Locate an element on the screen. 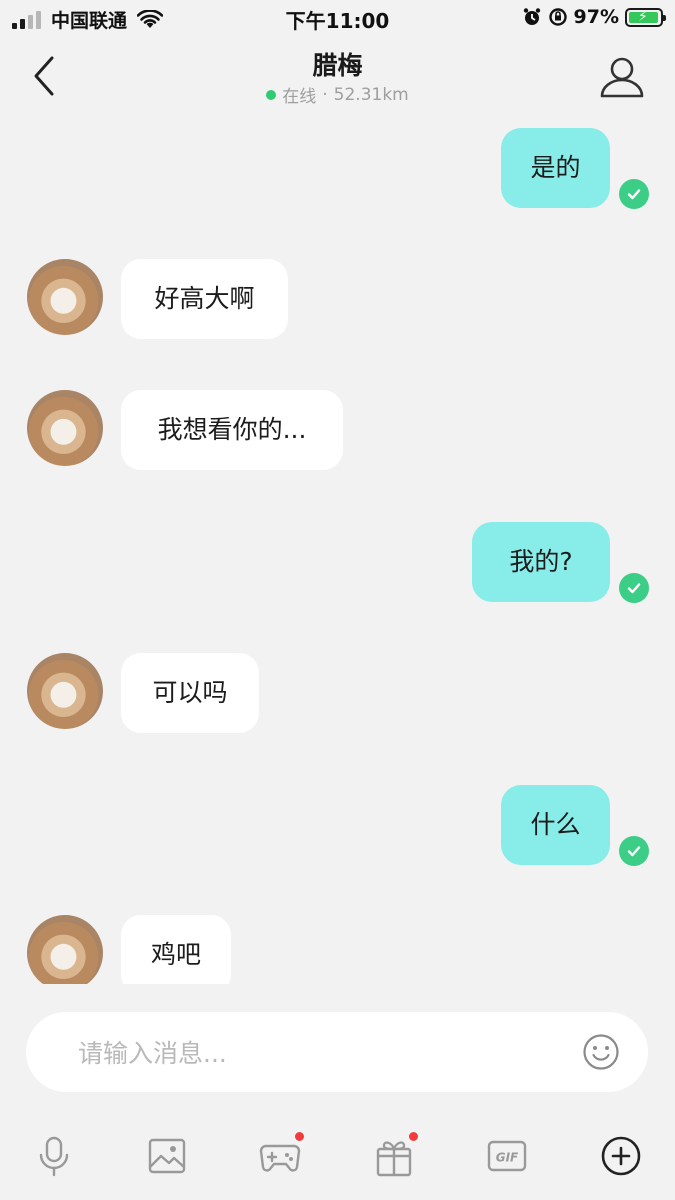 The height and width of the screenshot is (1200, 675). plus-circle-icon is located at coordinates (621, 1156).